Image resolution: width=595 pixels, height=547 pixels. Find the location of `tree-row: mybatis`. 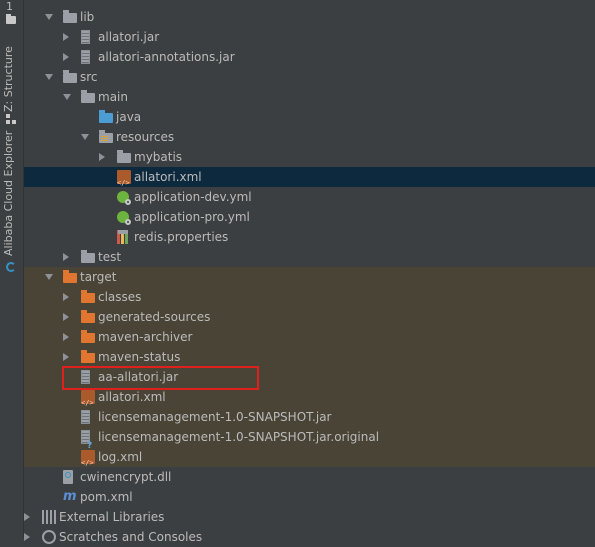

tree-row: mybatis is located at coordinates (309, 157).